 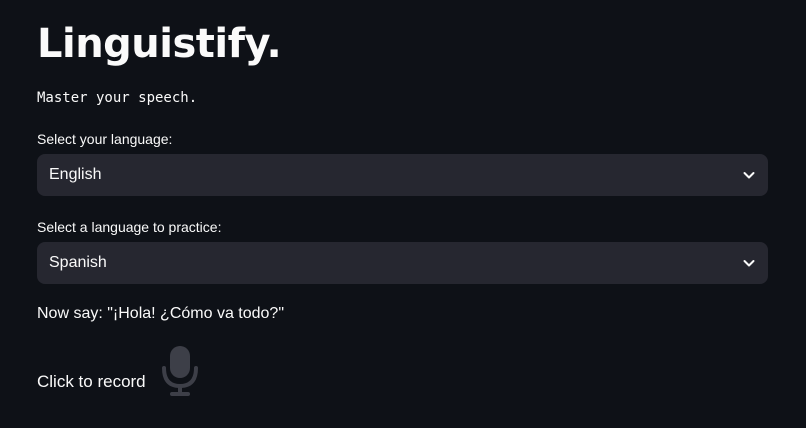 I want to click on practice-prompt: Now say: "¡Hola! ¿Cómo va todo?", so click(x=161, y=313).